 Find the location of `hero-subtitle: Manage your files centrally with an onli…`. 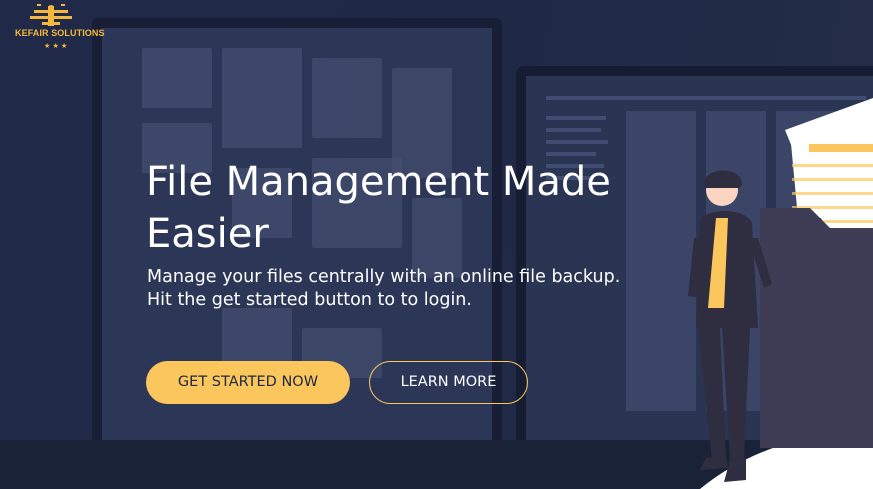

hero-subtitle: Manage your files centrally with an onli… is located at coordinates (397, 289).